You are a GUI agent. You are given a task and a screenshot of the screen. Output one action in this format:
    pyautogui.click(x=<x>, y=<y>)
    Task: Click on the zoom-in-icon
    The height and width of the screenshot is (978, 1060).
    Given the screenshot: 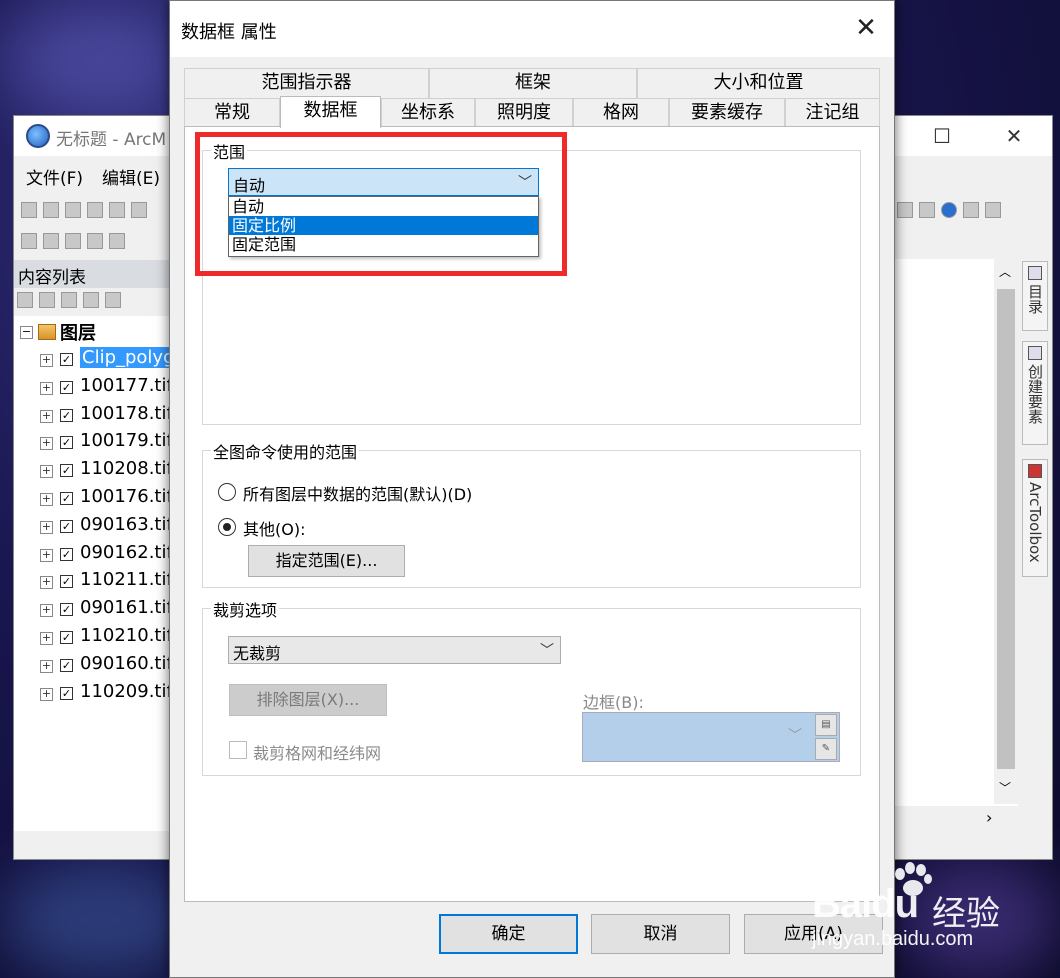 What is the action you would take?
    pyautogui.click(x=29, y=241)
    